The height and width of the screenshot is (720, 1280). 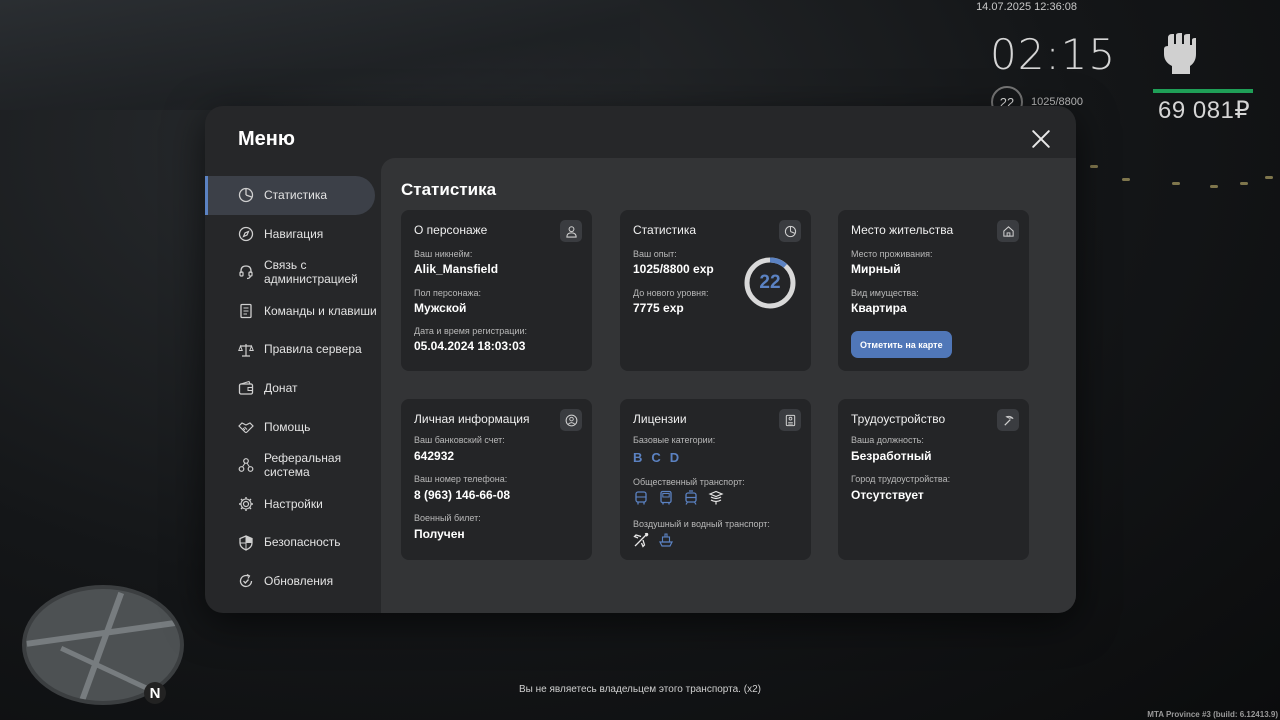 I want to click on sidebar-item-label: Навигация, so click(x=294, y=233).